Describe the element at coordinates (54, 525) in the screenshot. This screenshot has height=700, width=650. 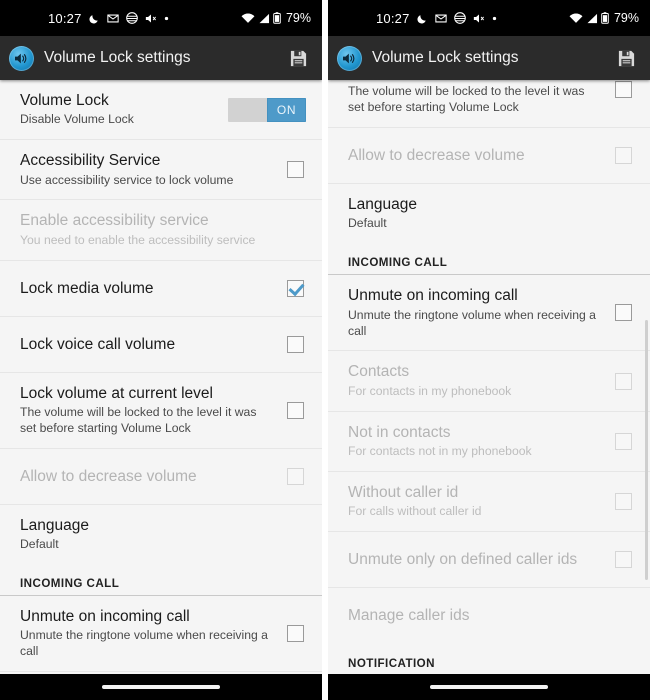
I see `row-title: Language` at that location.